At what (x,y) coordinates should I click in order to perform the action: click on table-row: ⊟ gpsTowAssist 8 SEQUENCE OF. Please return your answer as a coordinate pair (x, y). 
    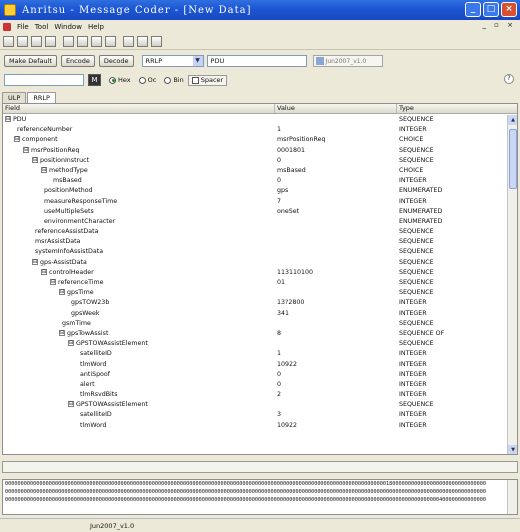
    Looking at the image, I should click on (255, 334).